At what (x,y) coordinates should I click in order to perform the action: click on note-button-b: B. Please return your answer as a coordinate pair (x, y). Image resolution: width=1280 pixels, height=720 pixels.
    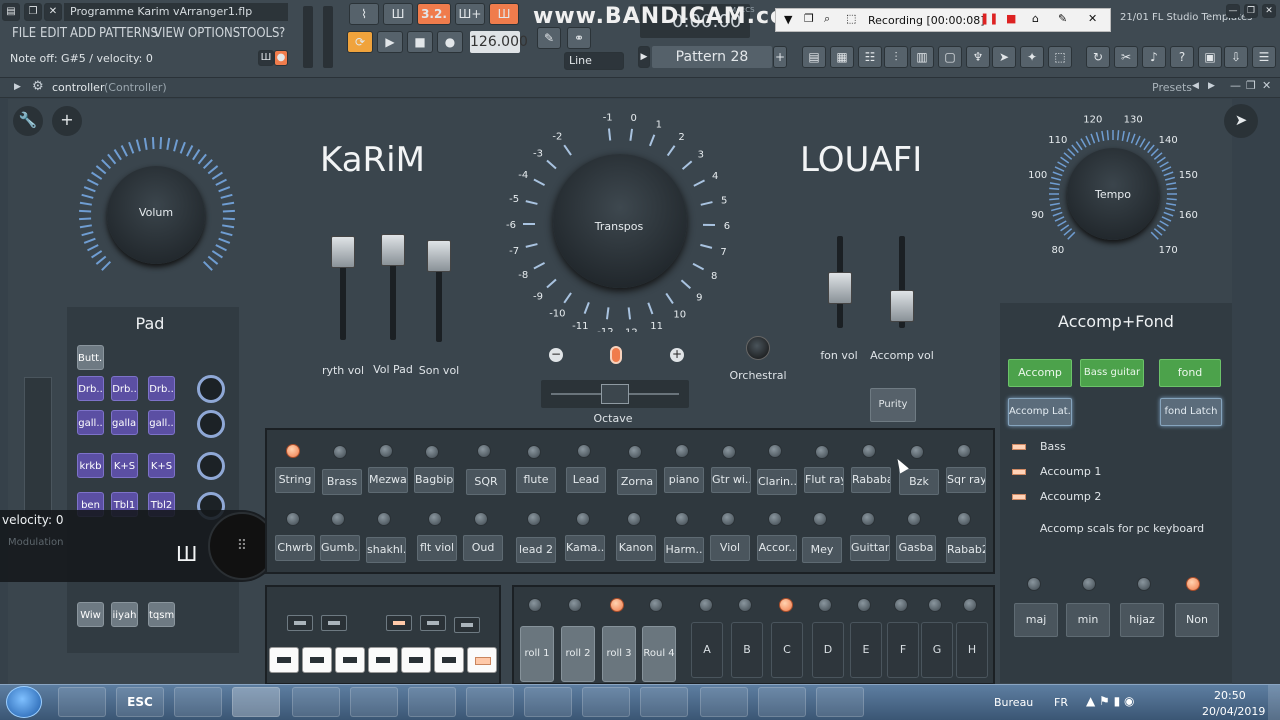
    Looking at the image, I should click on (747, 650).